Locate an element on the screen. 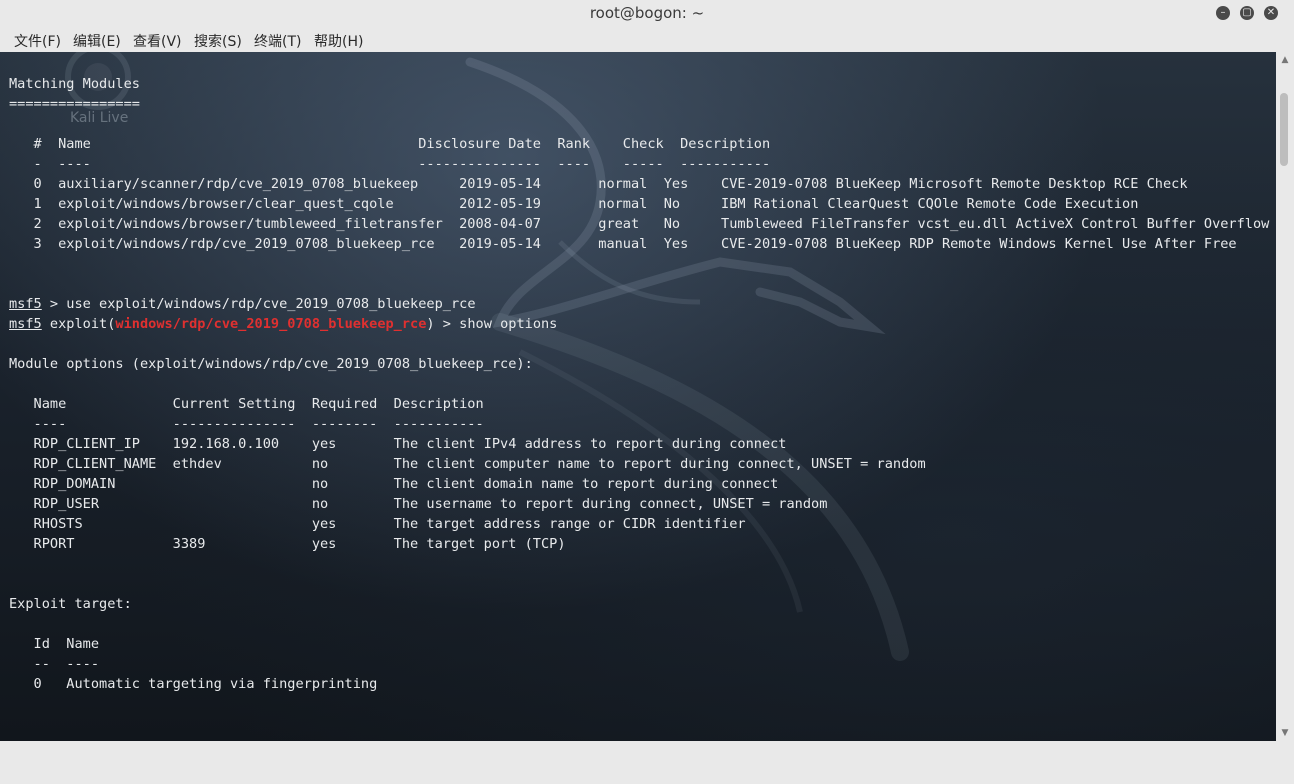  menu-file: 文件(F) is located at coordinates (37, 41).